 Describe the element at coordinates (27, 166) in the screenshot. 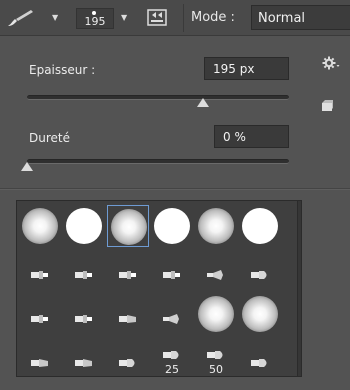

I see `durete-slider-thumb` at that location.